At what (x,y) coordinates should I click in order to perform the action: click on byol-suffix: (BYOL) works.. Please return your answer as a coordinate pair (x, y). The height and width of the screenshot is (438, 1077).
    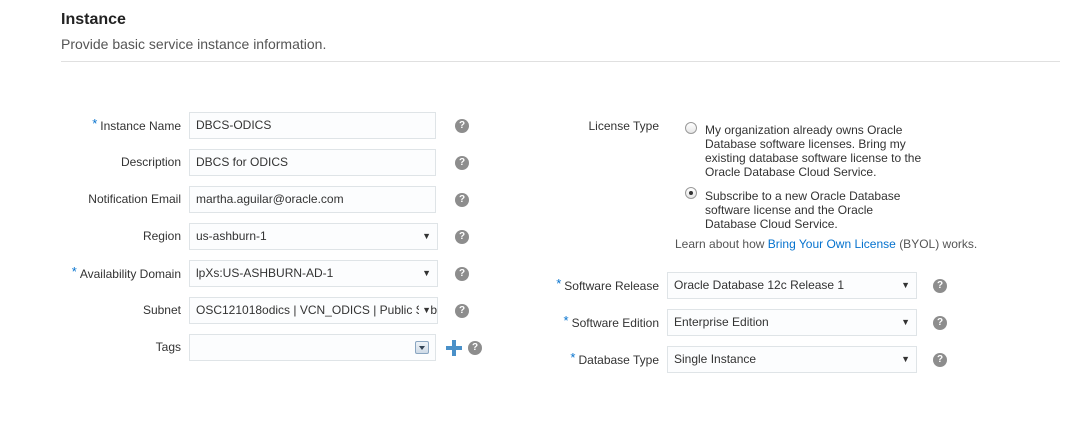
    Looking at the image, I should click on (938, 244).